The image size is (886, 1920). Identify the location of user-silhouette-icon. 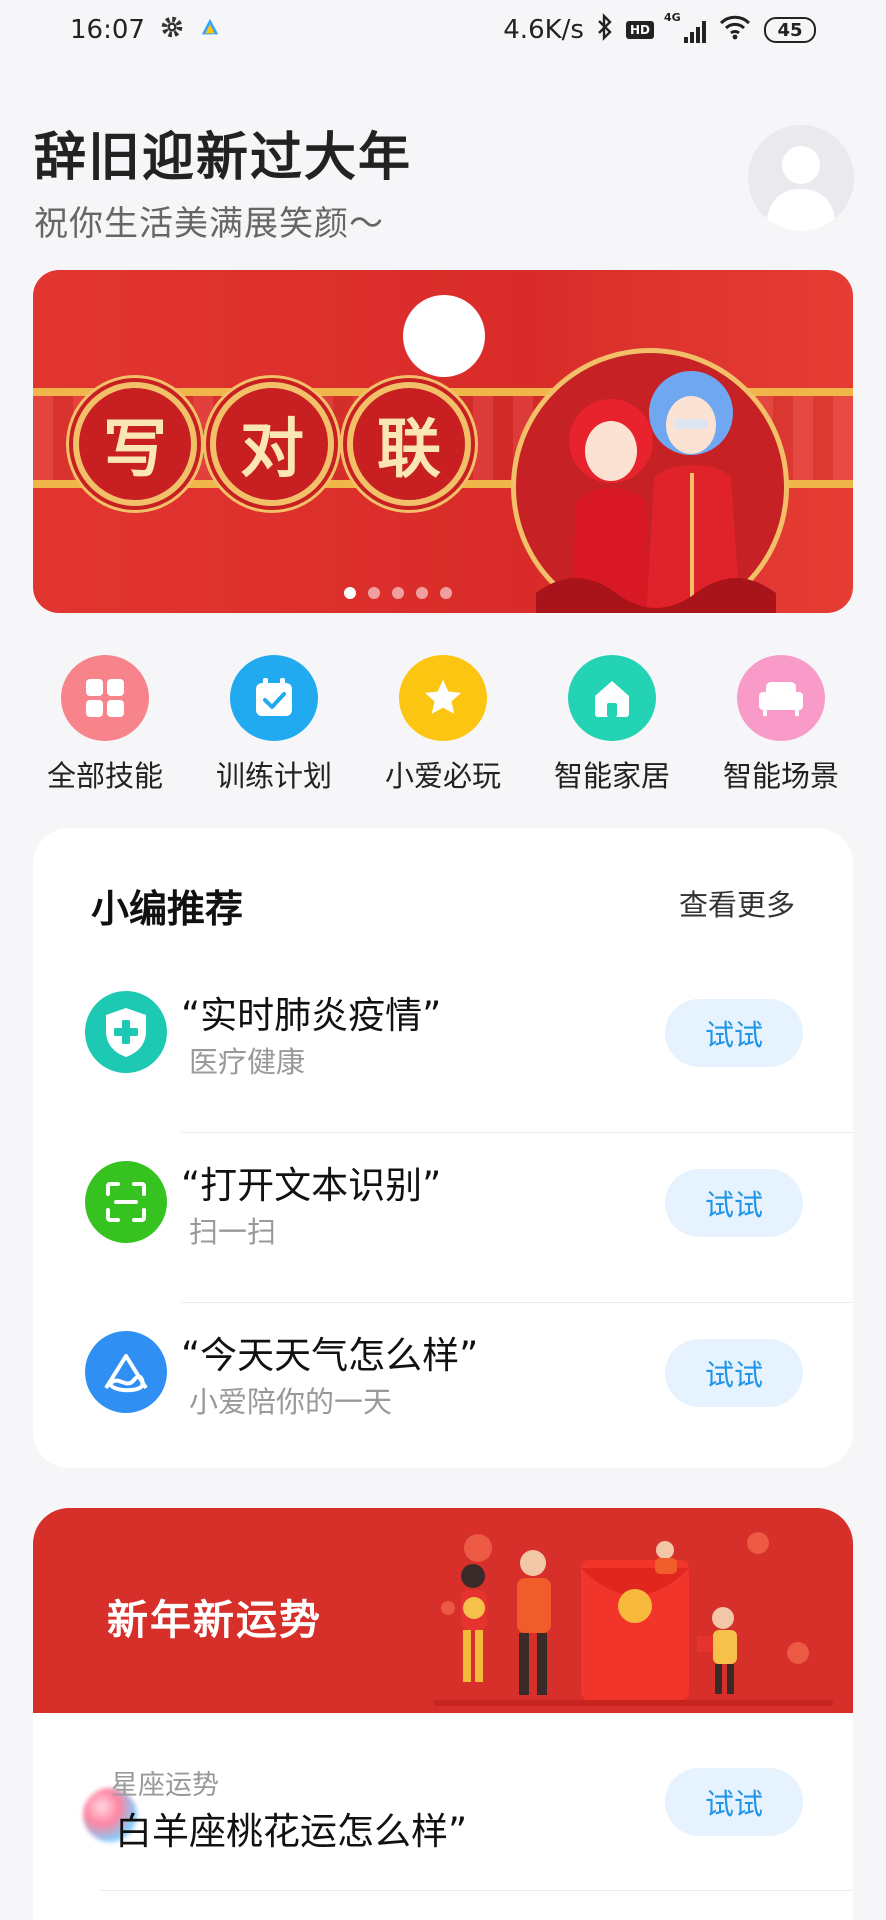
(801, 188).